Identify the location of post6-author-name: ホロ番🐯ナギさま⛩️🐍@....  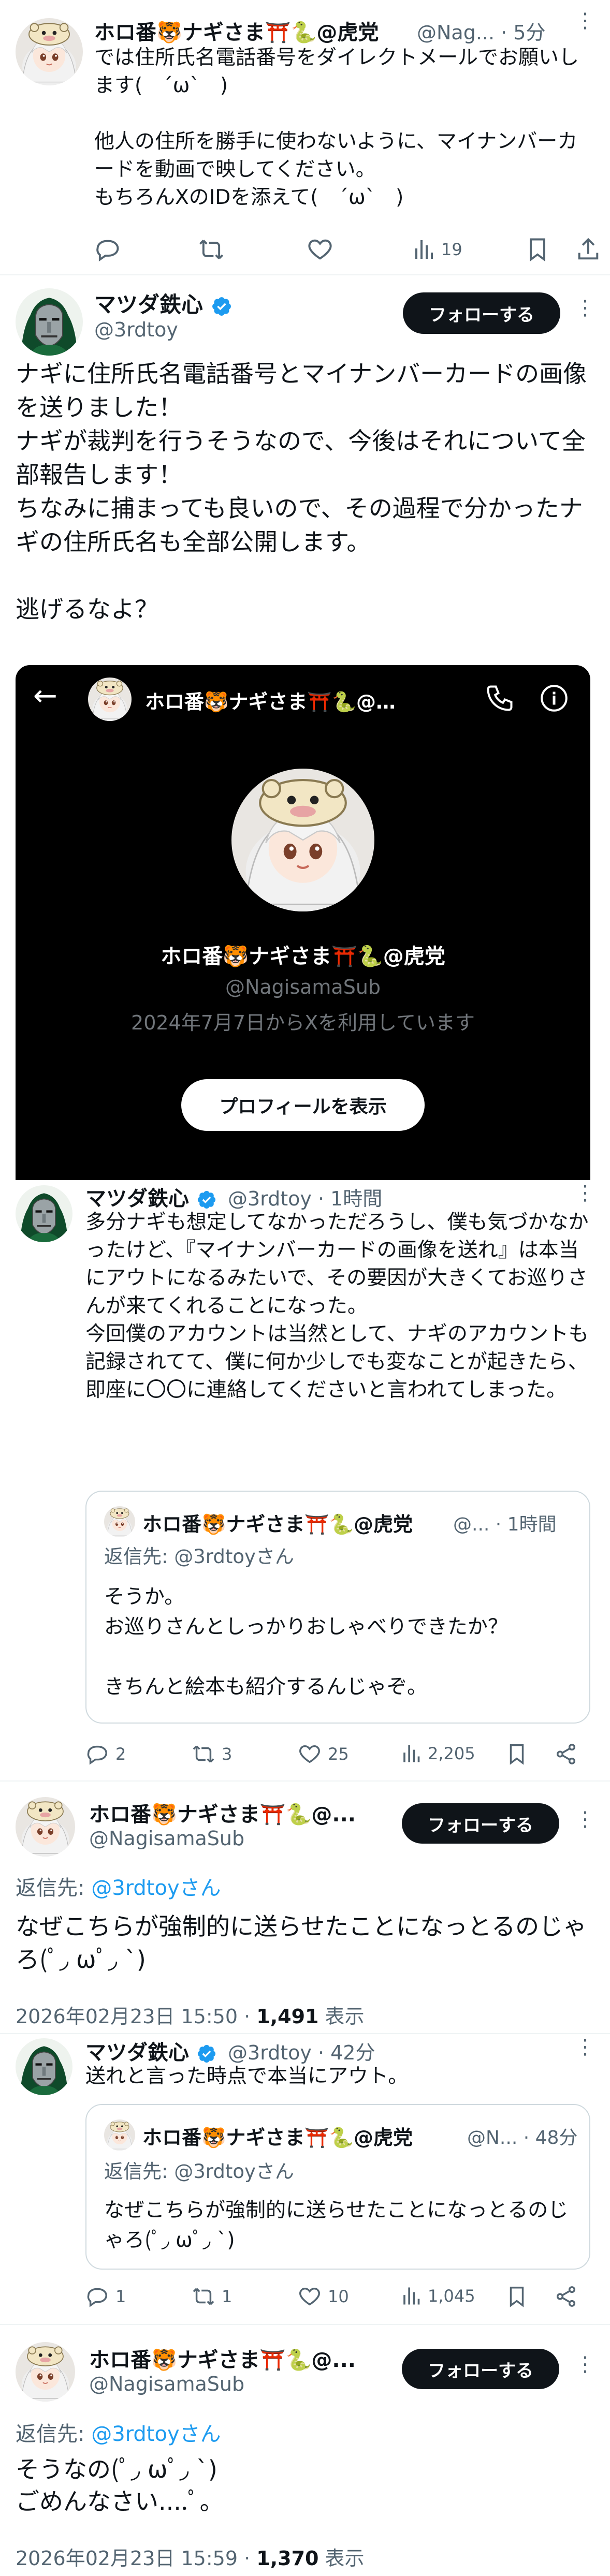
(222, 2358).